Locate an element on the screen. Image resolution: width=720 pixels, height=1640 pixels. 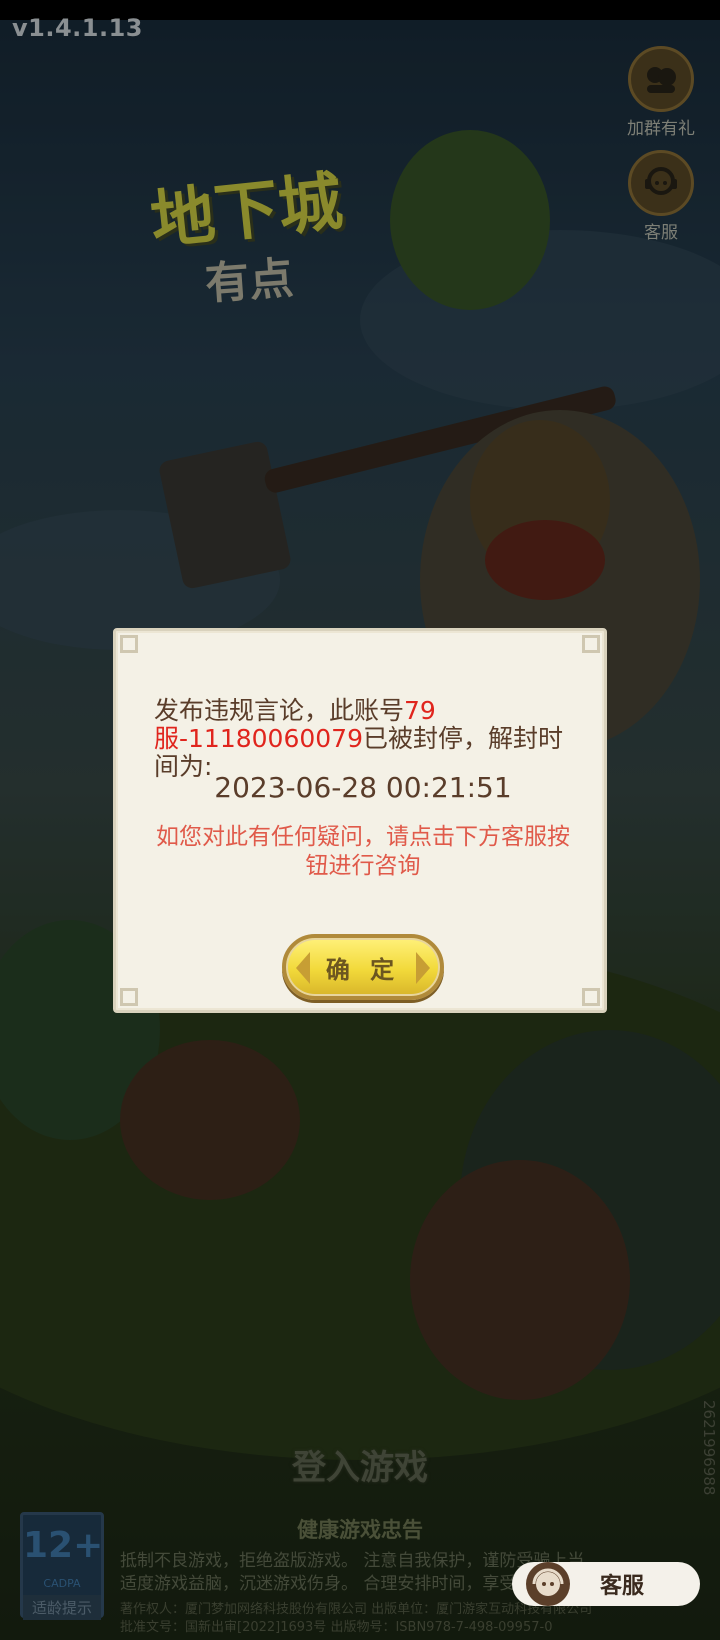
chevron-left-icon is located at coordinates (303, 968).